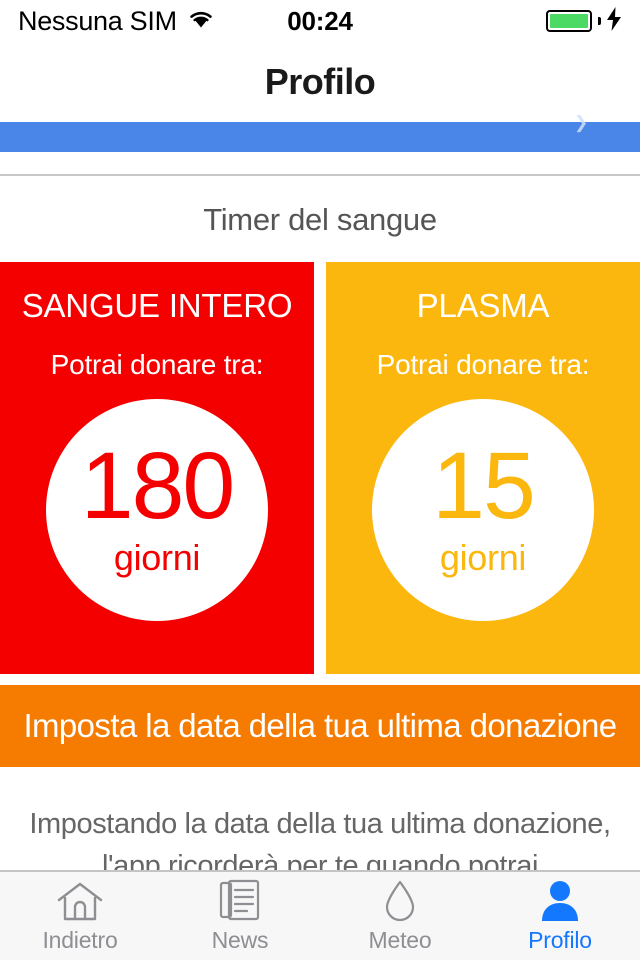  What do you see at coordinates (484, 485) in the screenshot?
I see `card-plasma-days-value: 15` at bounding box center [484, 485].